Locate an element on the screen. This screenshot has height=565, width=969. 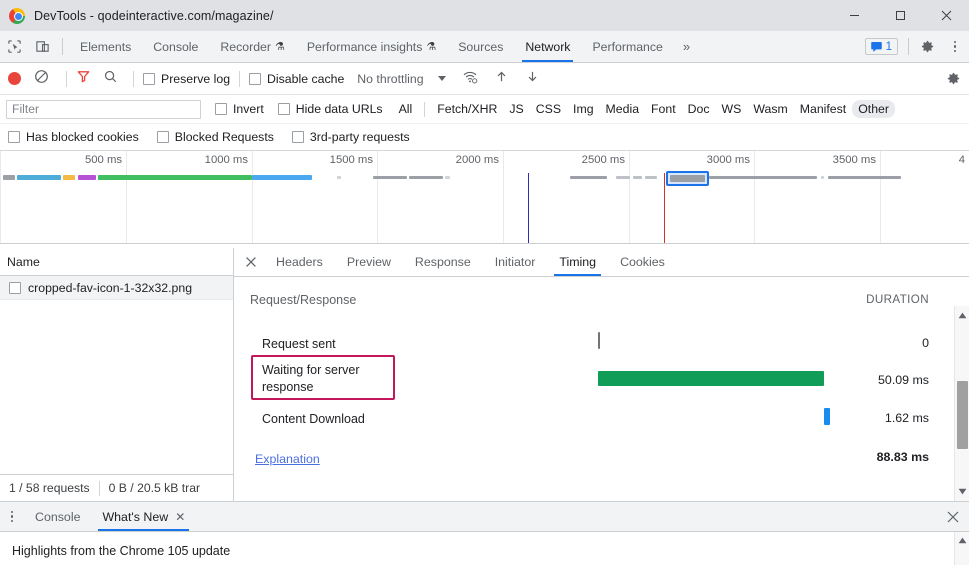
filter-type-js: JS is located at coordinates (516, 109).